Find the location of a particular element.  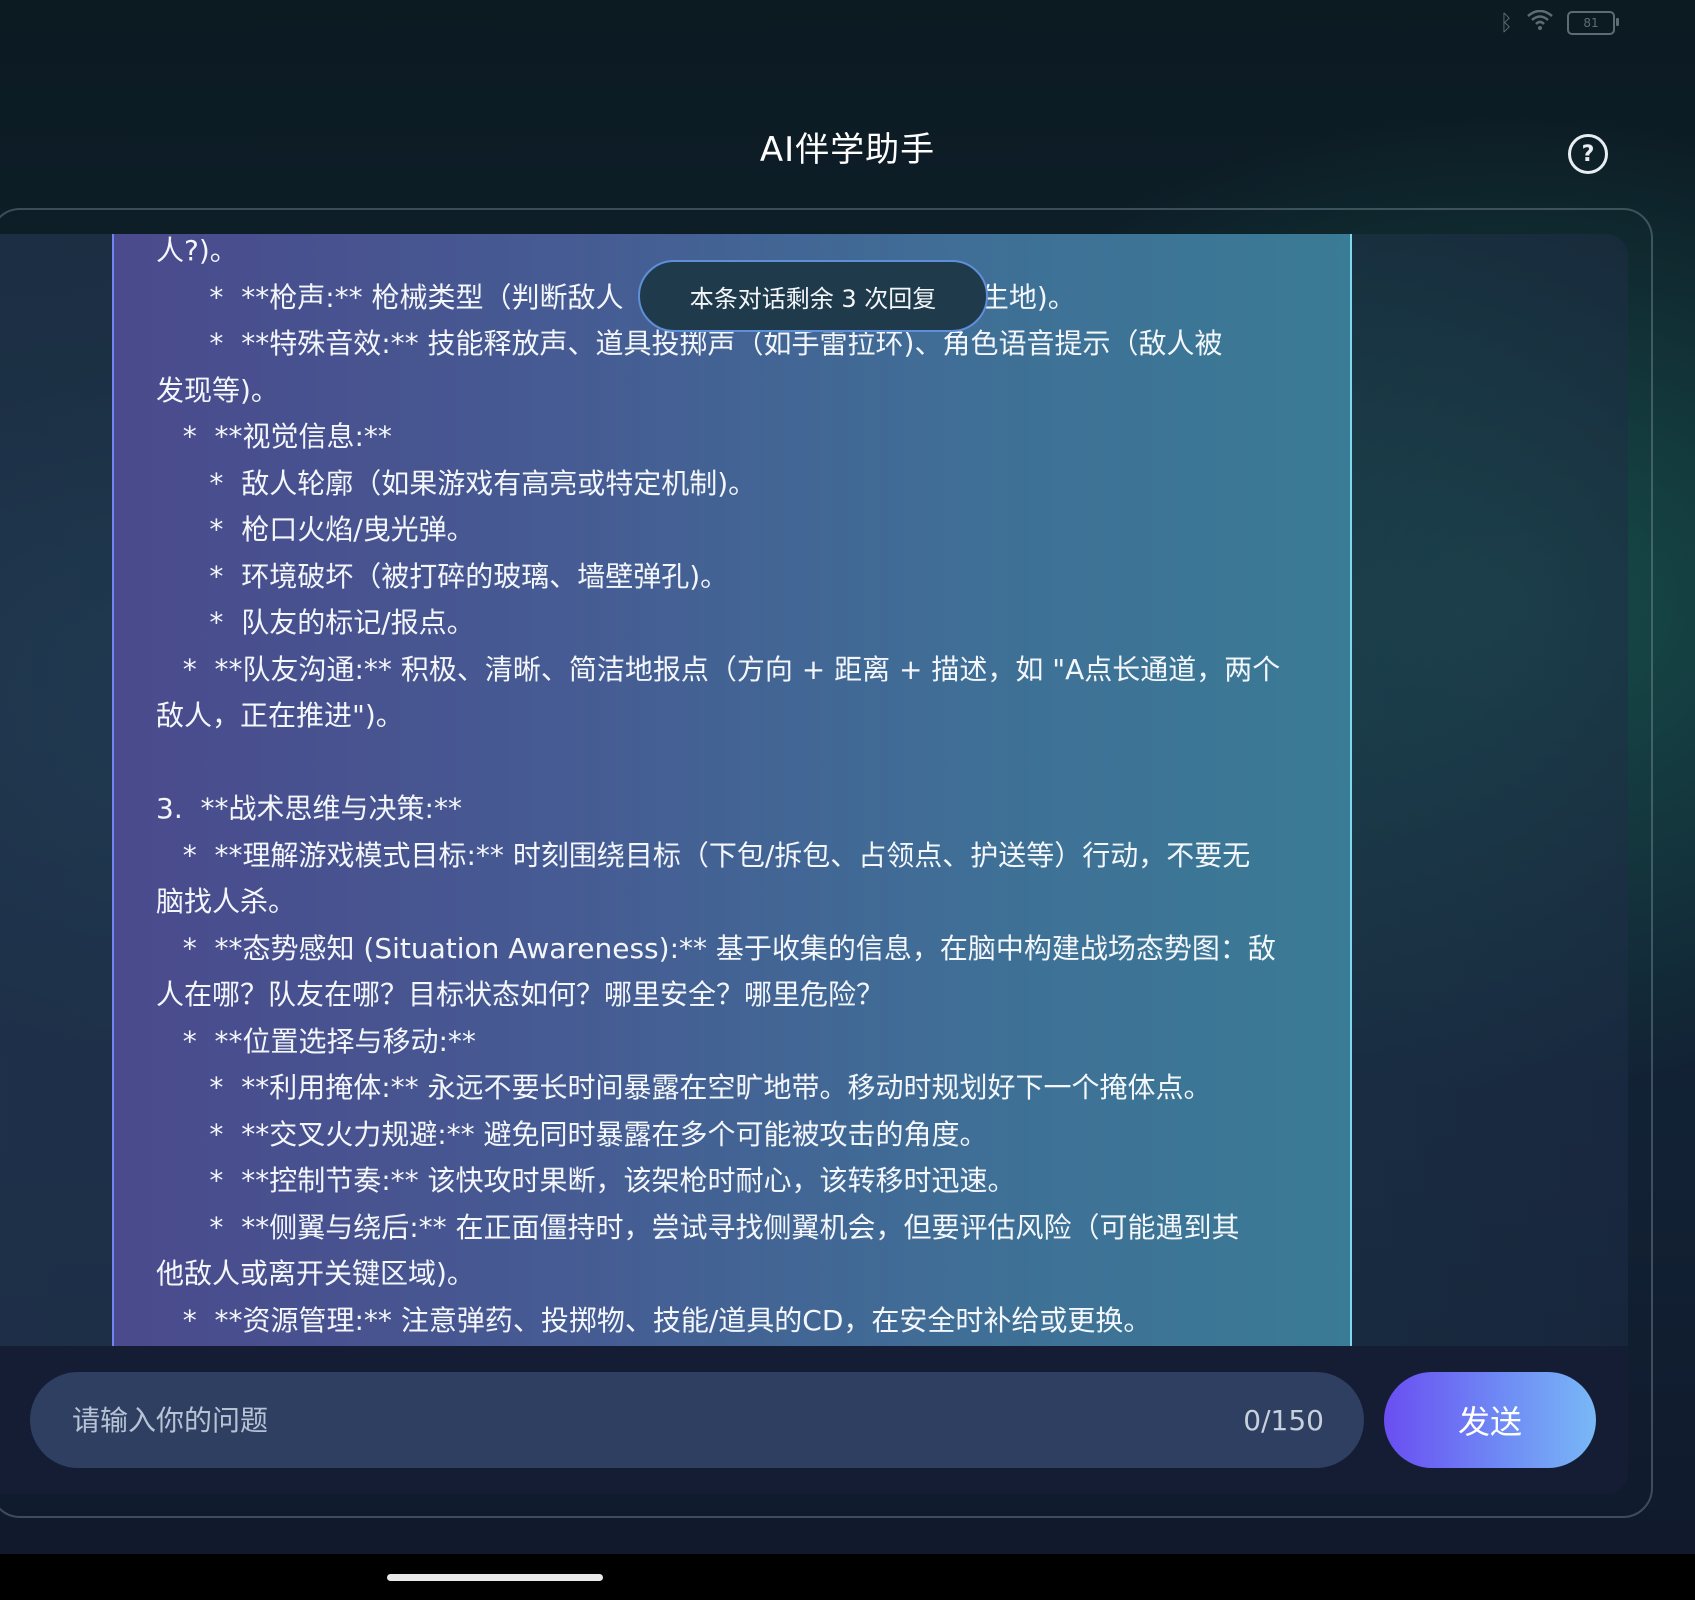

help-glyph: ? is located at coordinates (1588, 154).